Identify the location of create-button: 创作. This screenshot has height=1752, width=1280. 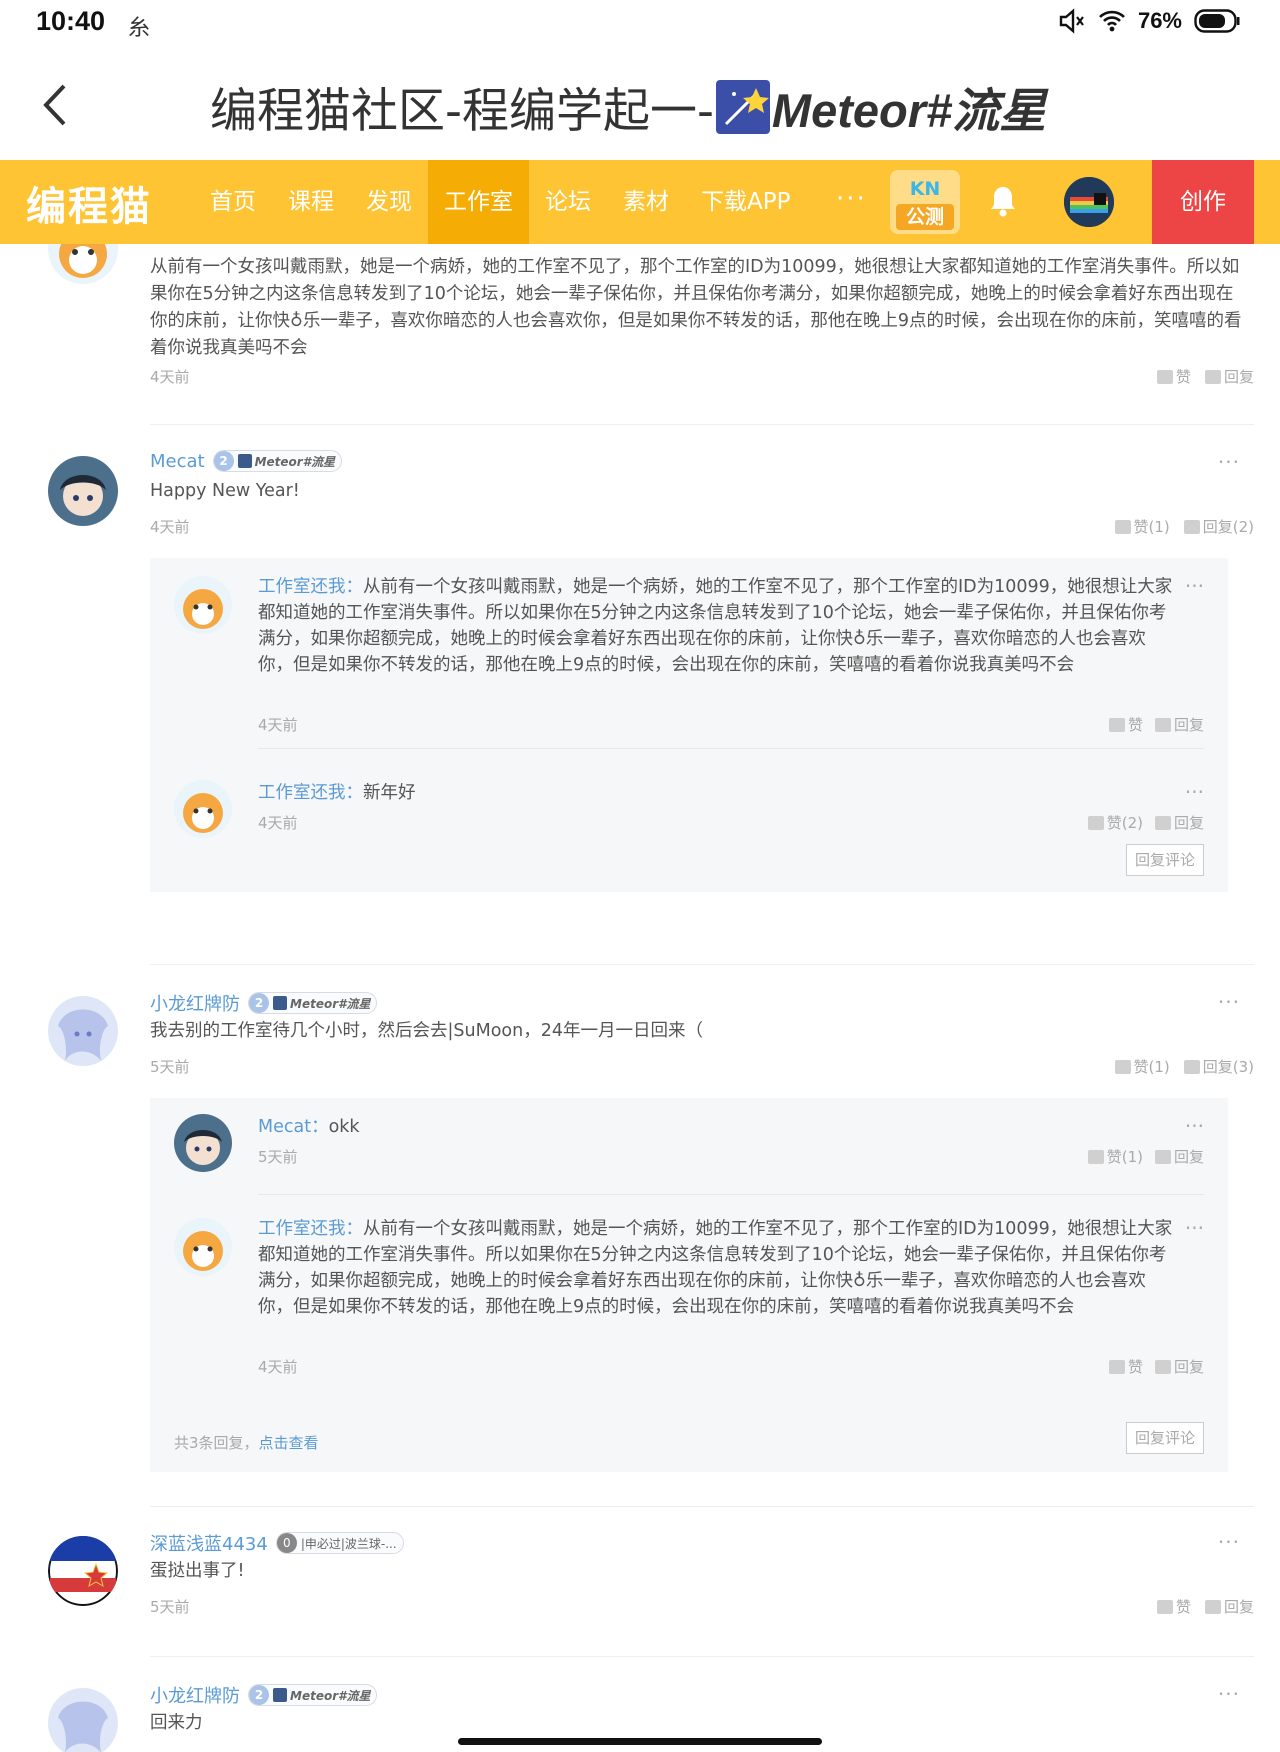
(1203, 202).